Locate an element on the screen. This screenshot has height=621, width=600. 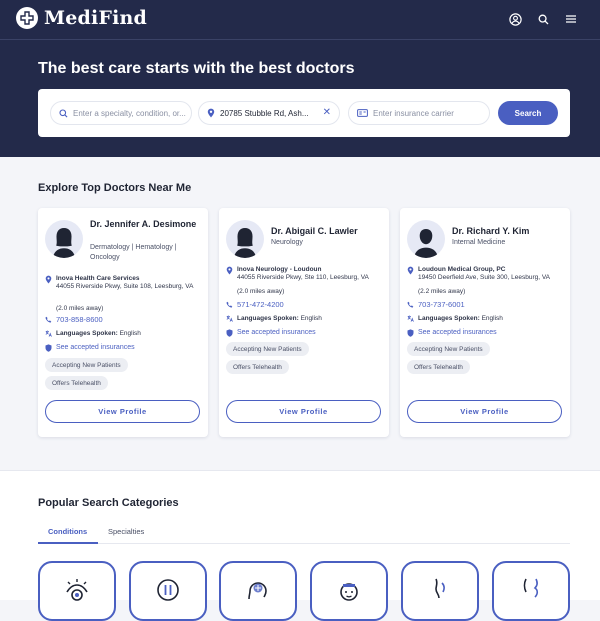
brain-icon is located at coordinates (258, 597).